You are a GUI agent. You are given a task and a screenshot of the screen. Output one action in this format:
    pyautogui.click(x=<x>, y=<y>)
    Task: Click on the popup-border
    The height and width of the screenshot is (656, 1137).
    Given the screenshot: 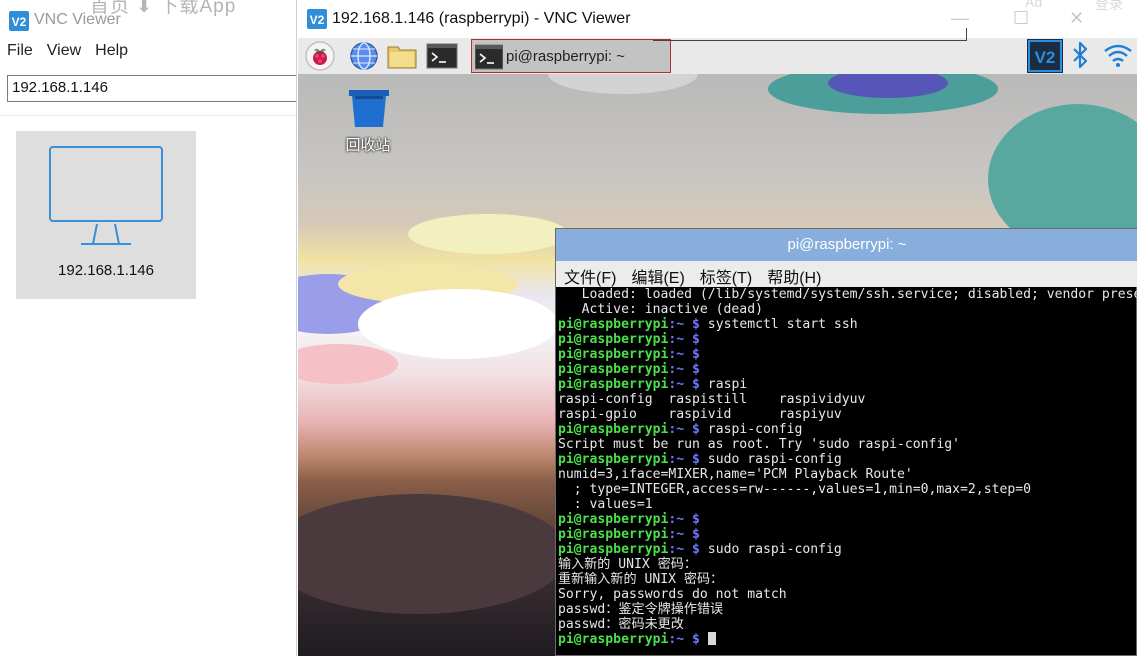 What is the action you would take?
    pyautogui.click(x=810, y=34)
    